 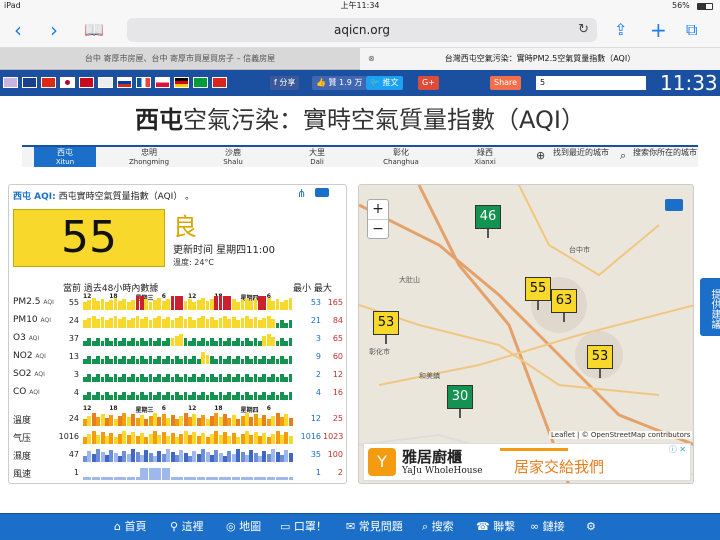 I want to click on gplus-button: G+, so click(x=428, y=83).